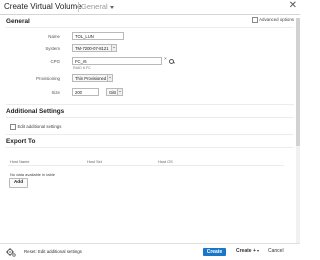  I want to click on cpg-label: CPG, so click(55, 61).